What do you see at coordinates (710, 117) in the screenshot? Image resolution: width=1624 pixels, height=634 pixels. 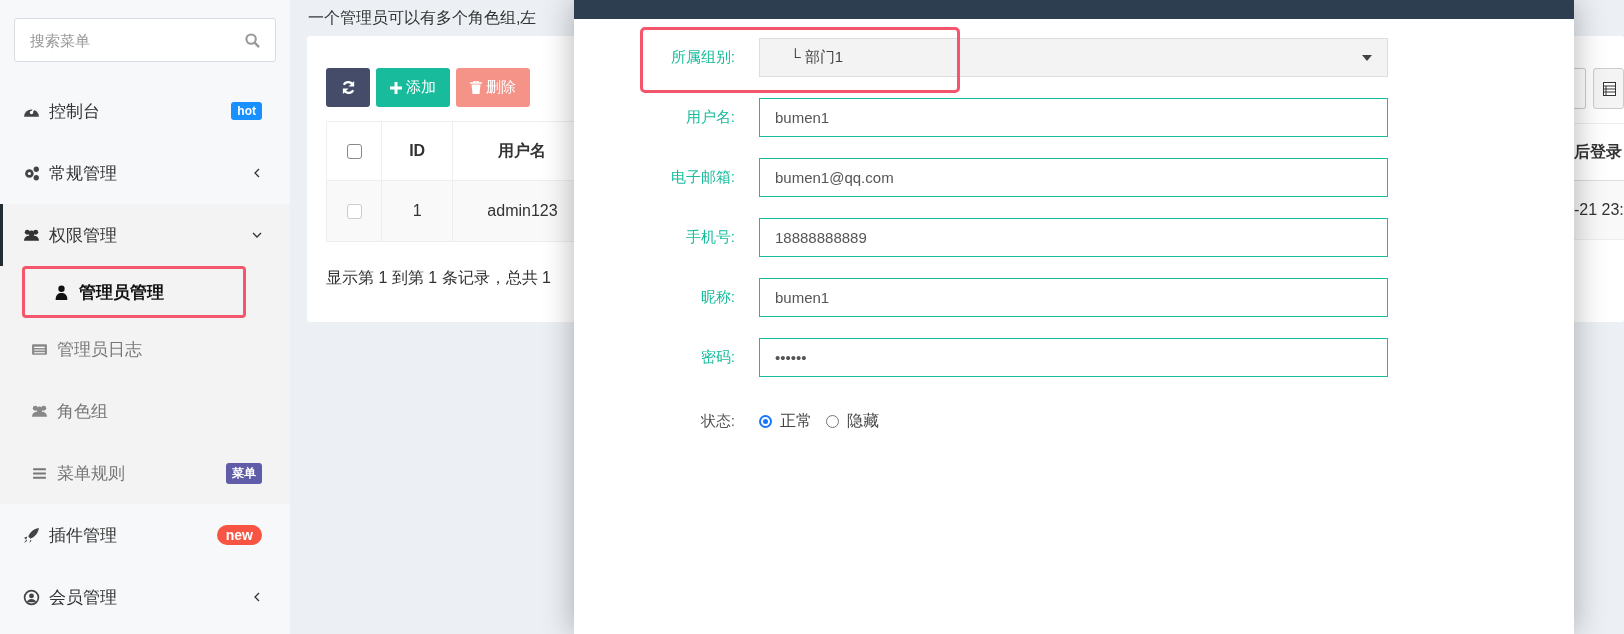 I see `field-label: 用户名:` at bounding box center [710, 117].